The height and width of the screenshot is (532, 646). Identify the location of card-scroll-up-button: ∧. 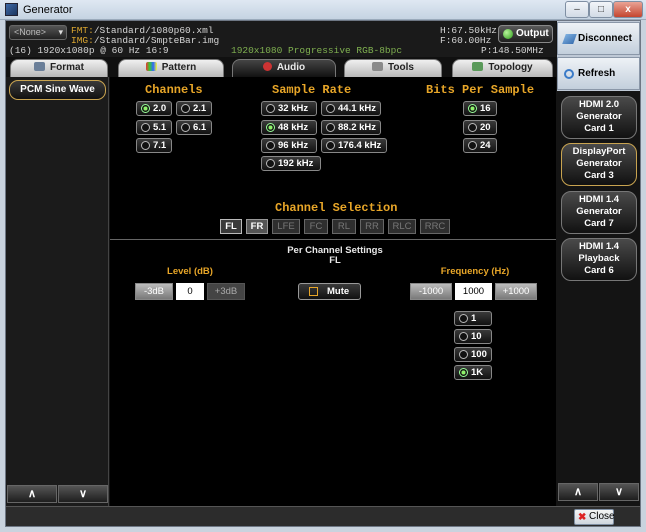
(578, 492).